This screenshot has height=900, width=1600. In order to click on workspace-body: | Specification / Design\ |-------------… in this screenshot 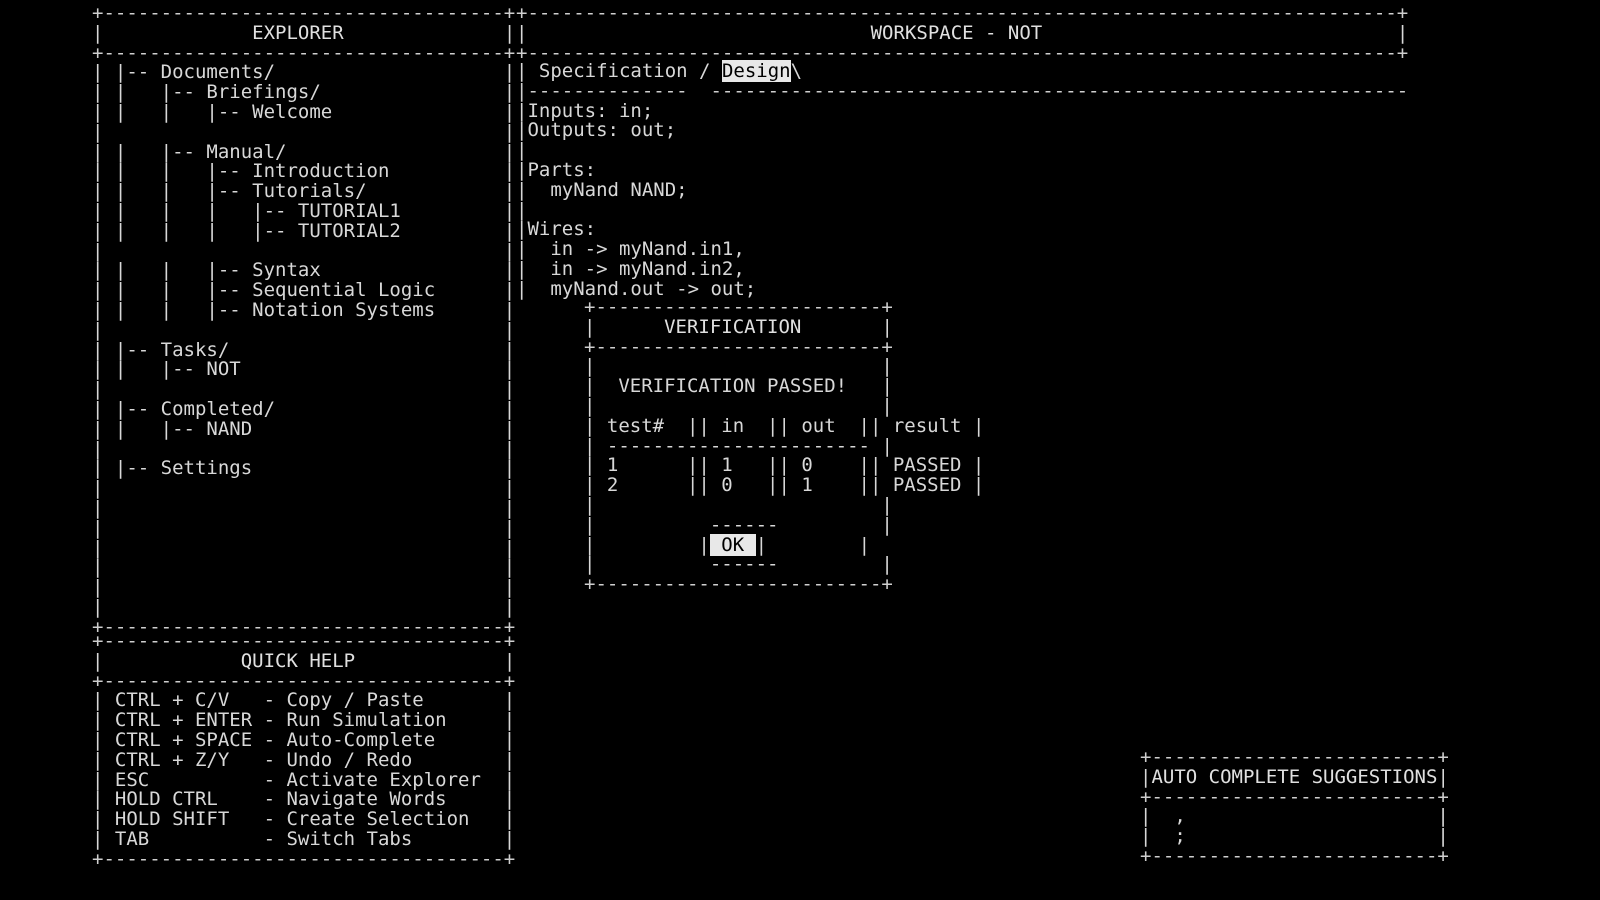, I will do `click(962, 180)`.